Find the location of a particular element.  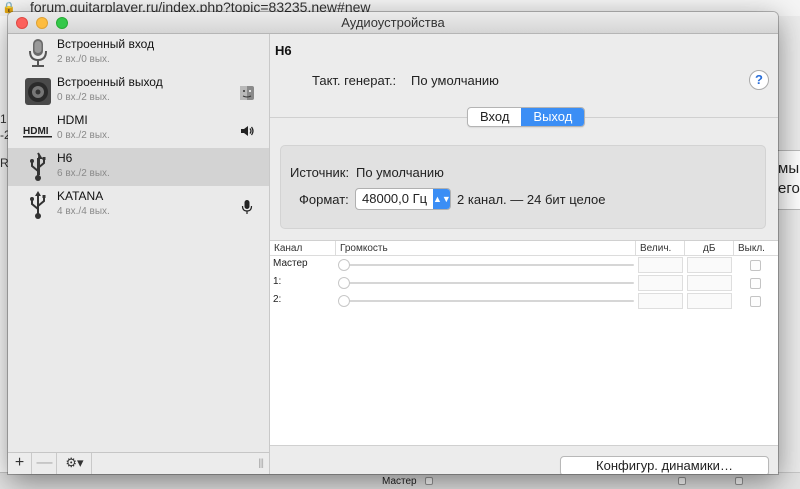

microphone-small-icon is located at coordinates (247, 207).